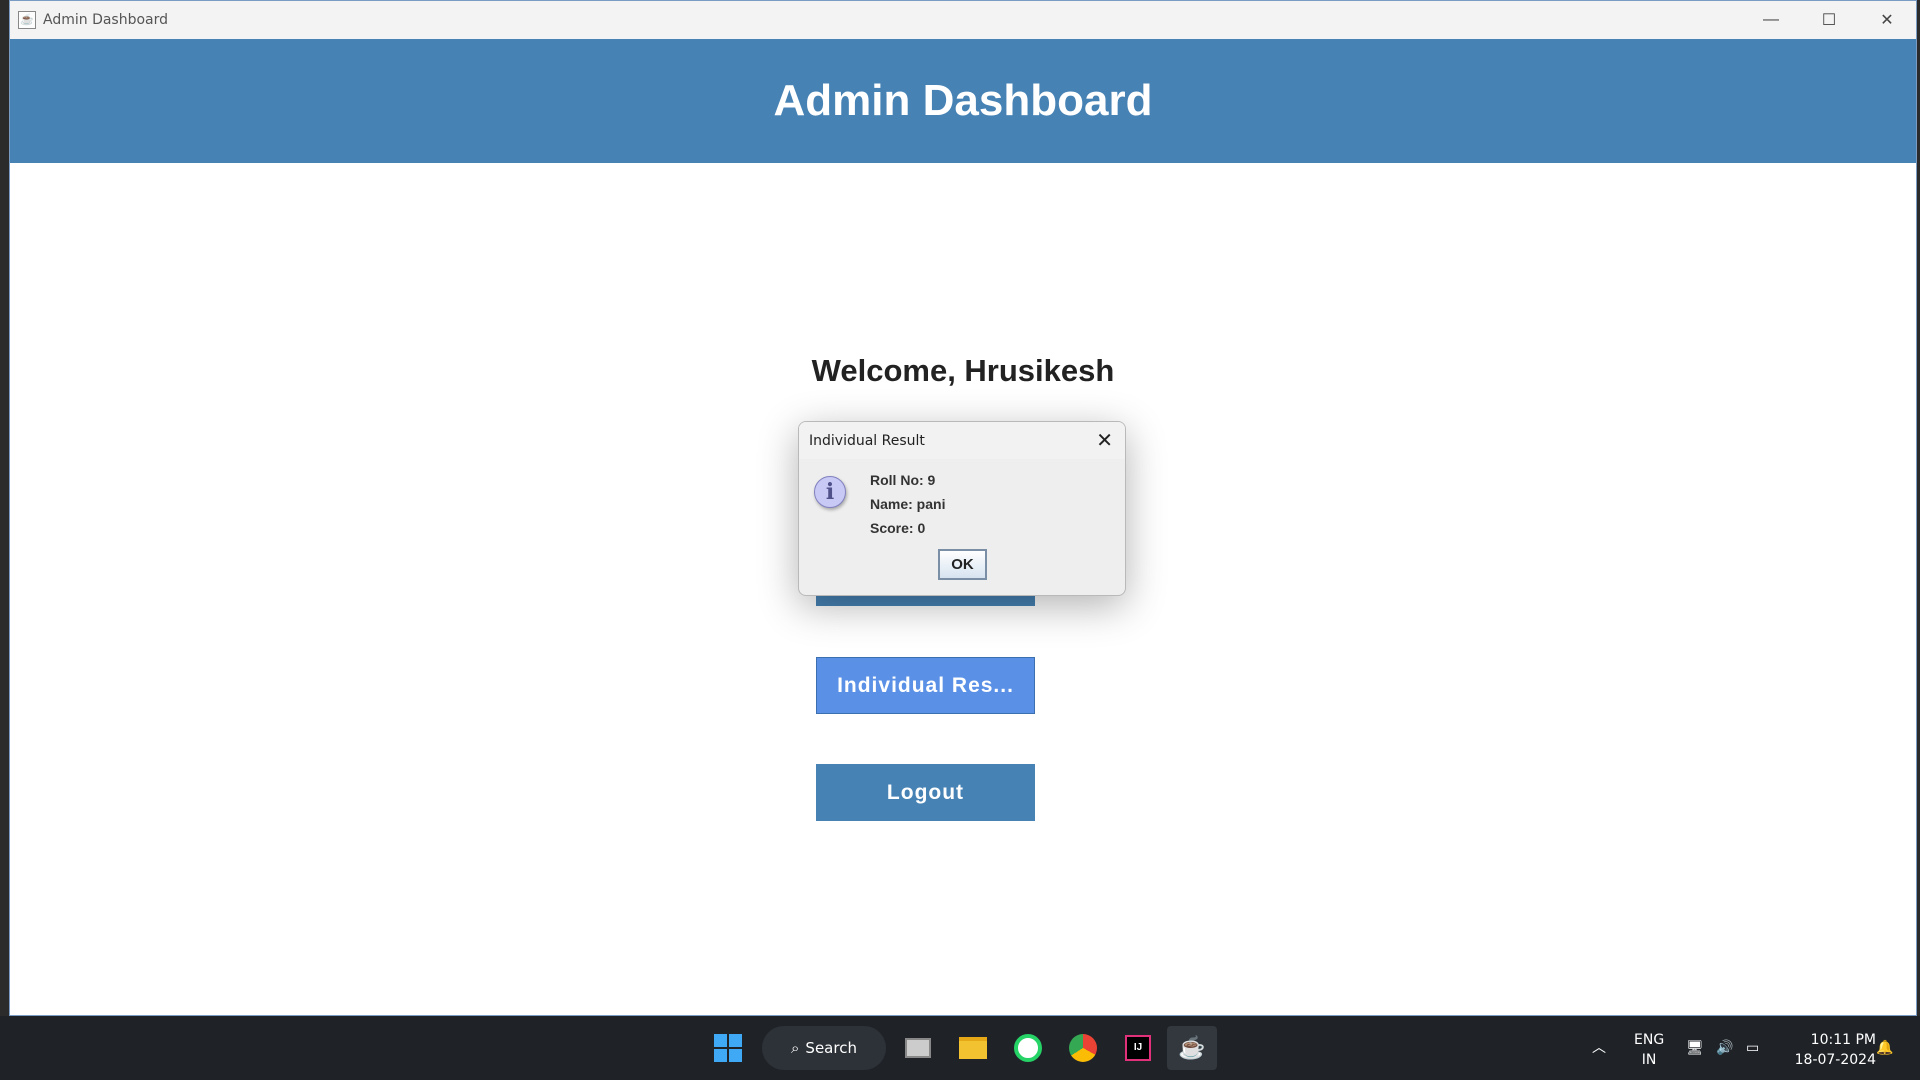 The height and width of the screenshot is (1080, 1920). What do you see at coordinates (830, 492) in the screenshot?
I see `info-icon: i` at bounding box center [830, 492].